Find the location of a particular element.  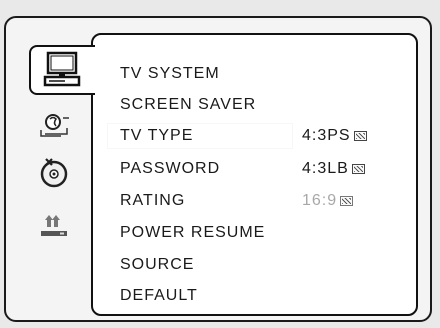

menu-item-rating: RATING is located at coordinates (152, 201).